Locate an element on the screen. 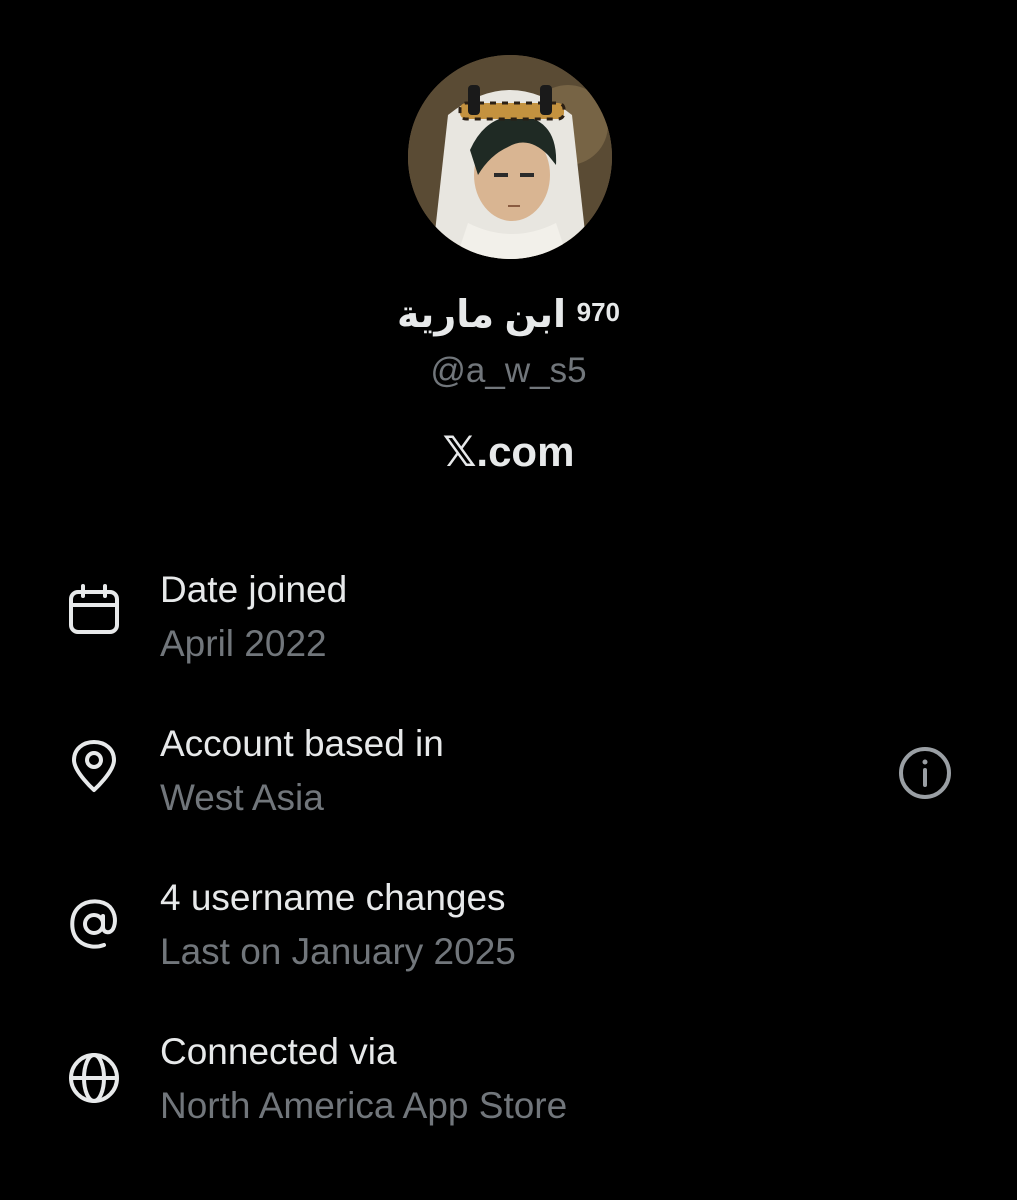  site-label: 𝕏.com is located at coordinates (508, 451).